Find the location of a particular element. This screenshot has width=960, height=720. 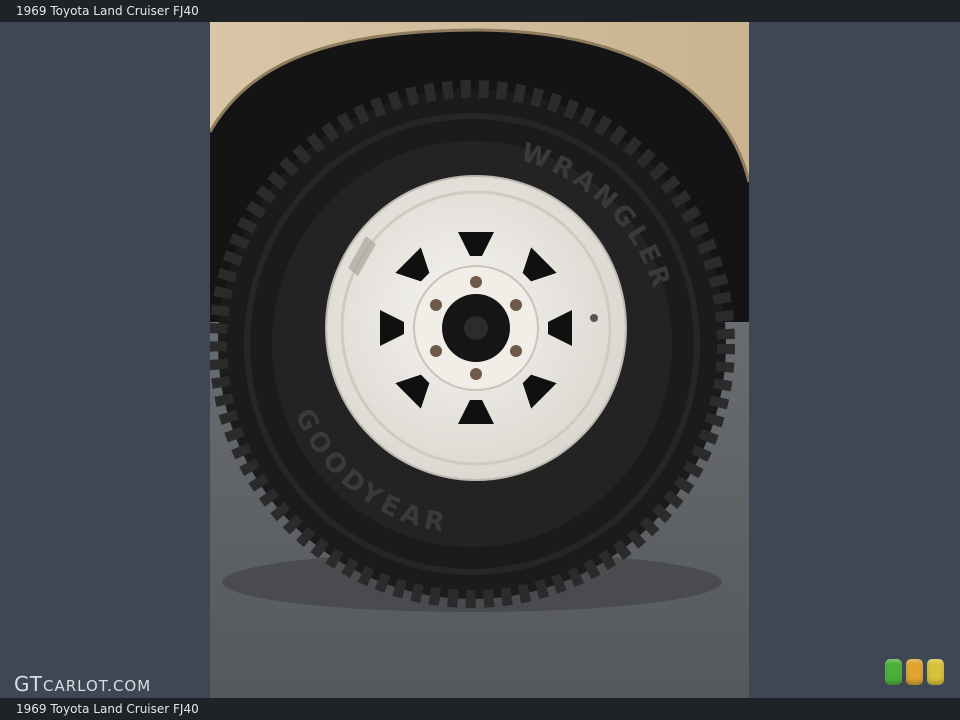

gallery-title-bar: 1969 Toyota Land Cruiser FJ40 is located at coordinates (480, 11).